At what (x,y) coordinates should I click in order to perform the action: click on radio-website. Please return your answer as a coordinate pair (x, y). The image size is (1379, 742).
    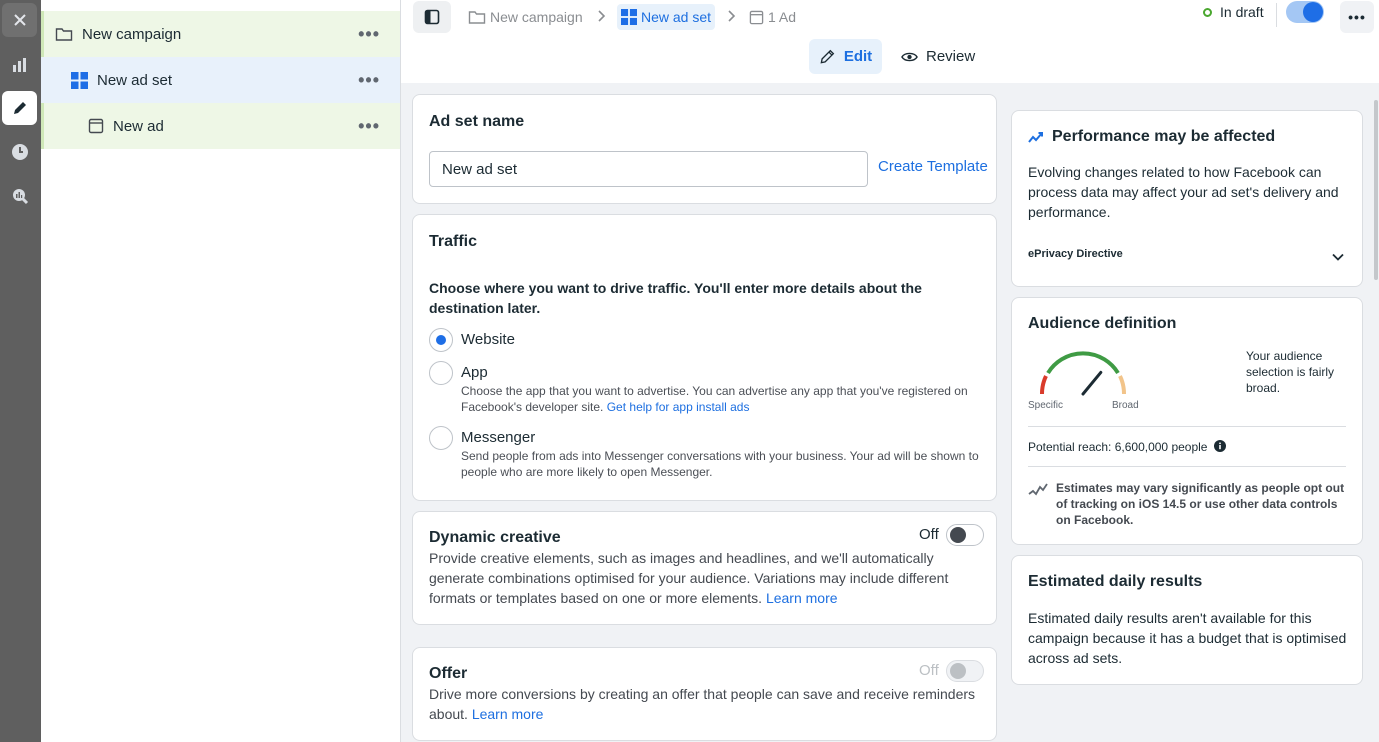
    Looking at the image, I should click on (441, 340).